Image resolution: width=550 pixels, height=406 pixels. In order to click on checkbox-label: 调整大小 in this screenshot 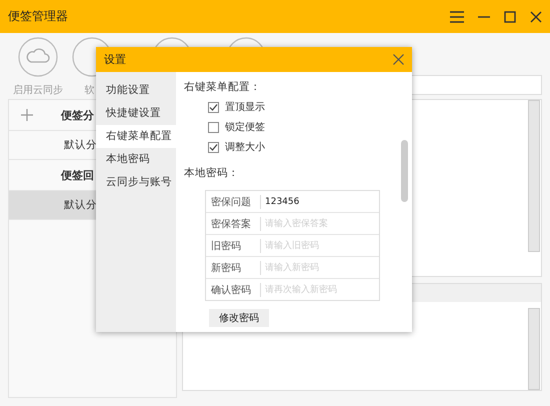, I will do `click(245, 147)`.